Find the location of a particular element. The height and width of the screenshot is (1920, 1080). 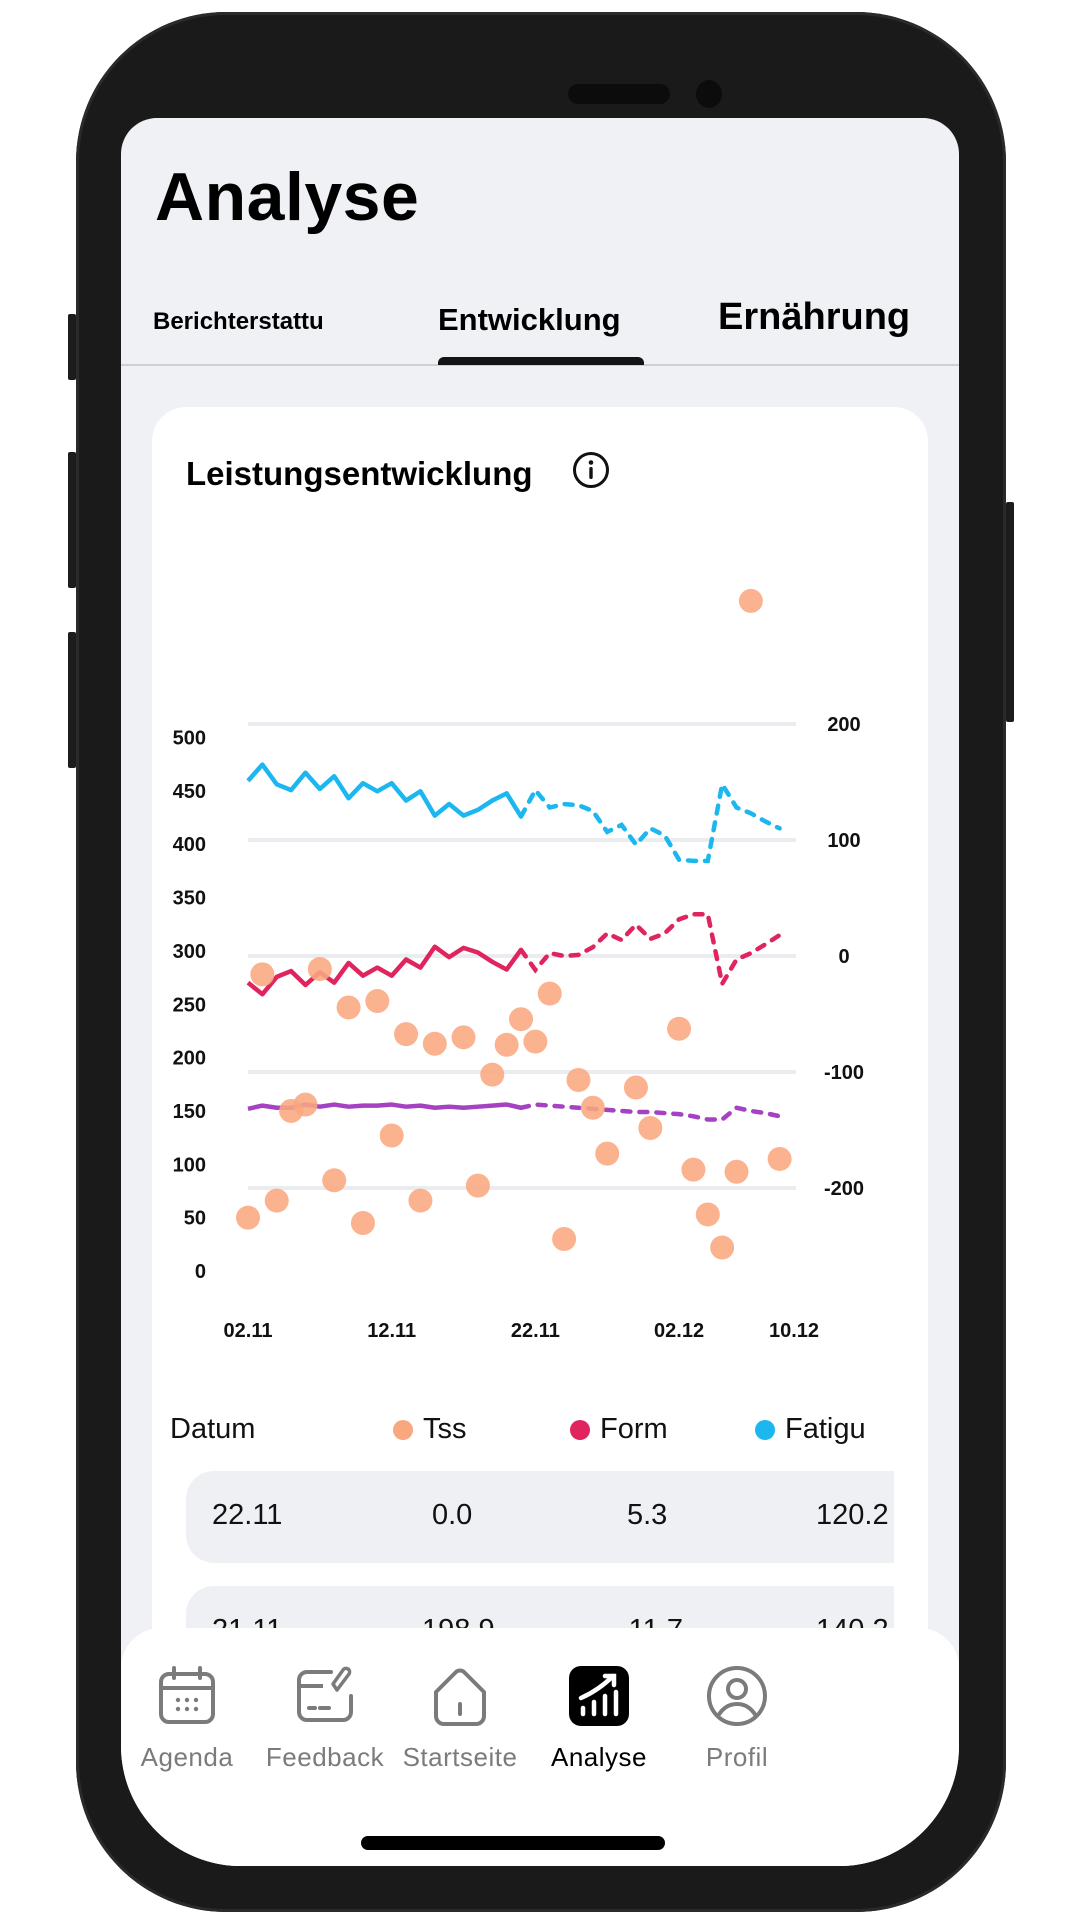

nav-label: Startseite is located at coordinates (460, 1757).